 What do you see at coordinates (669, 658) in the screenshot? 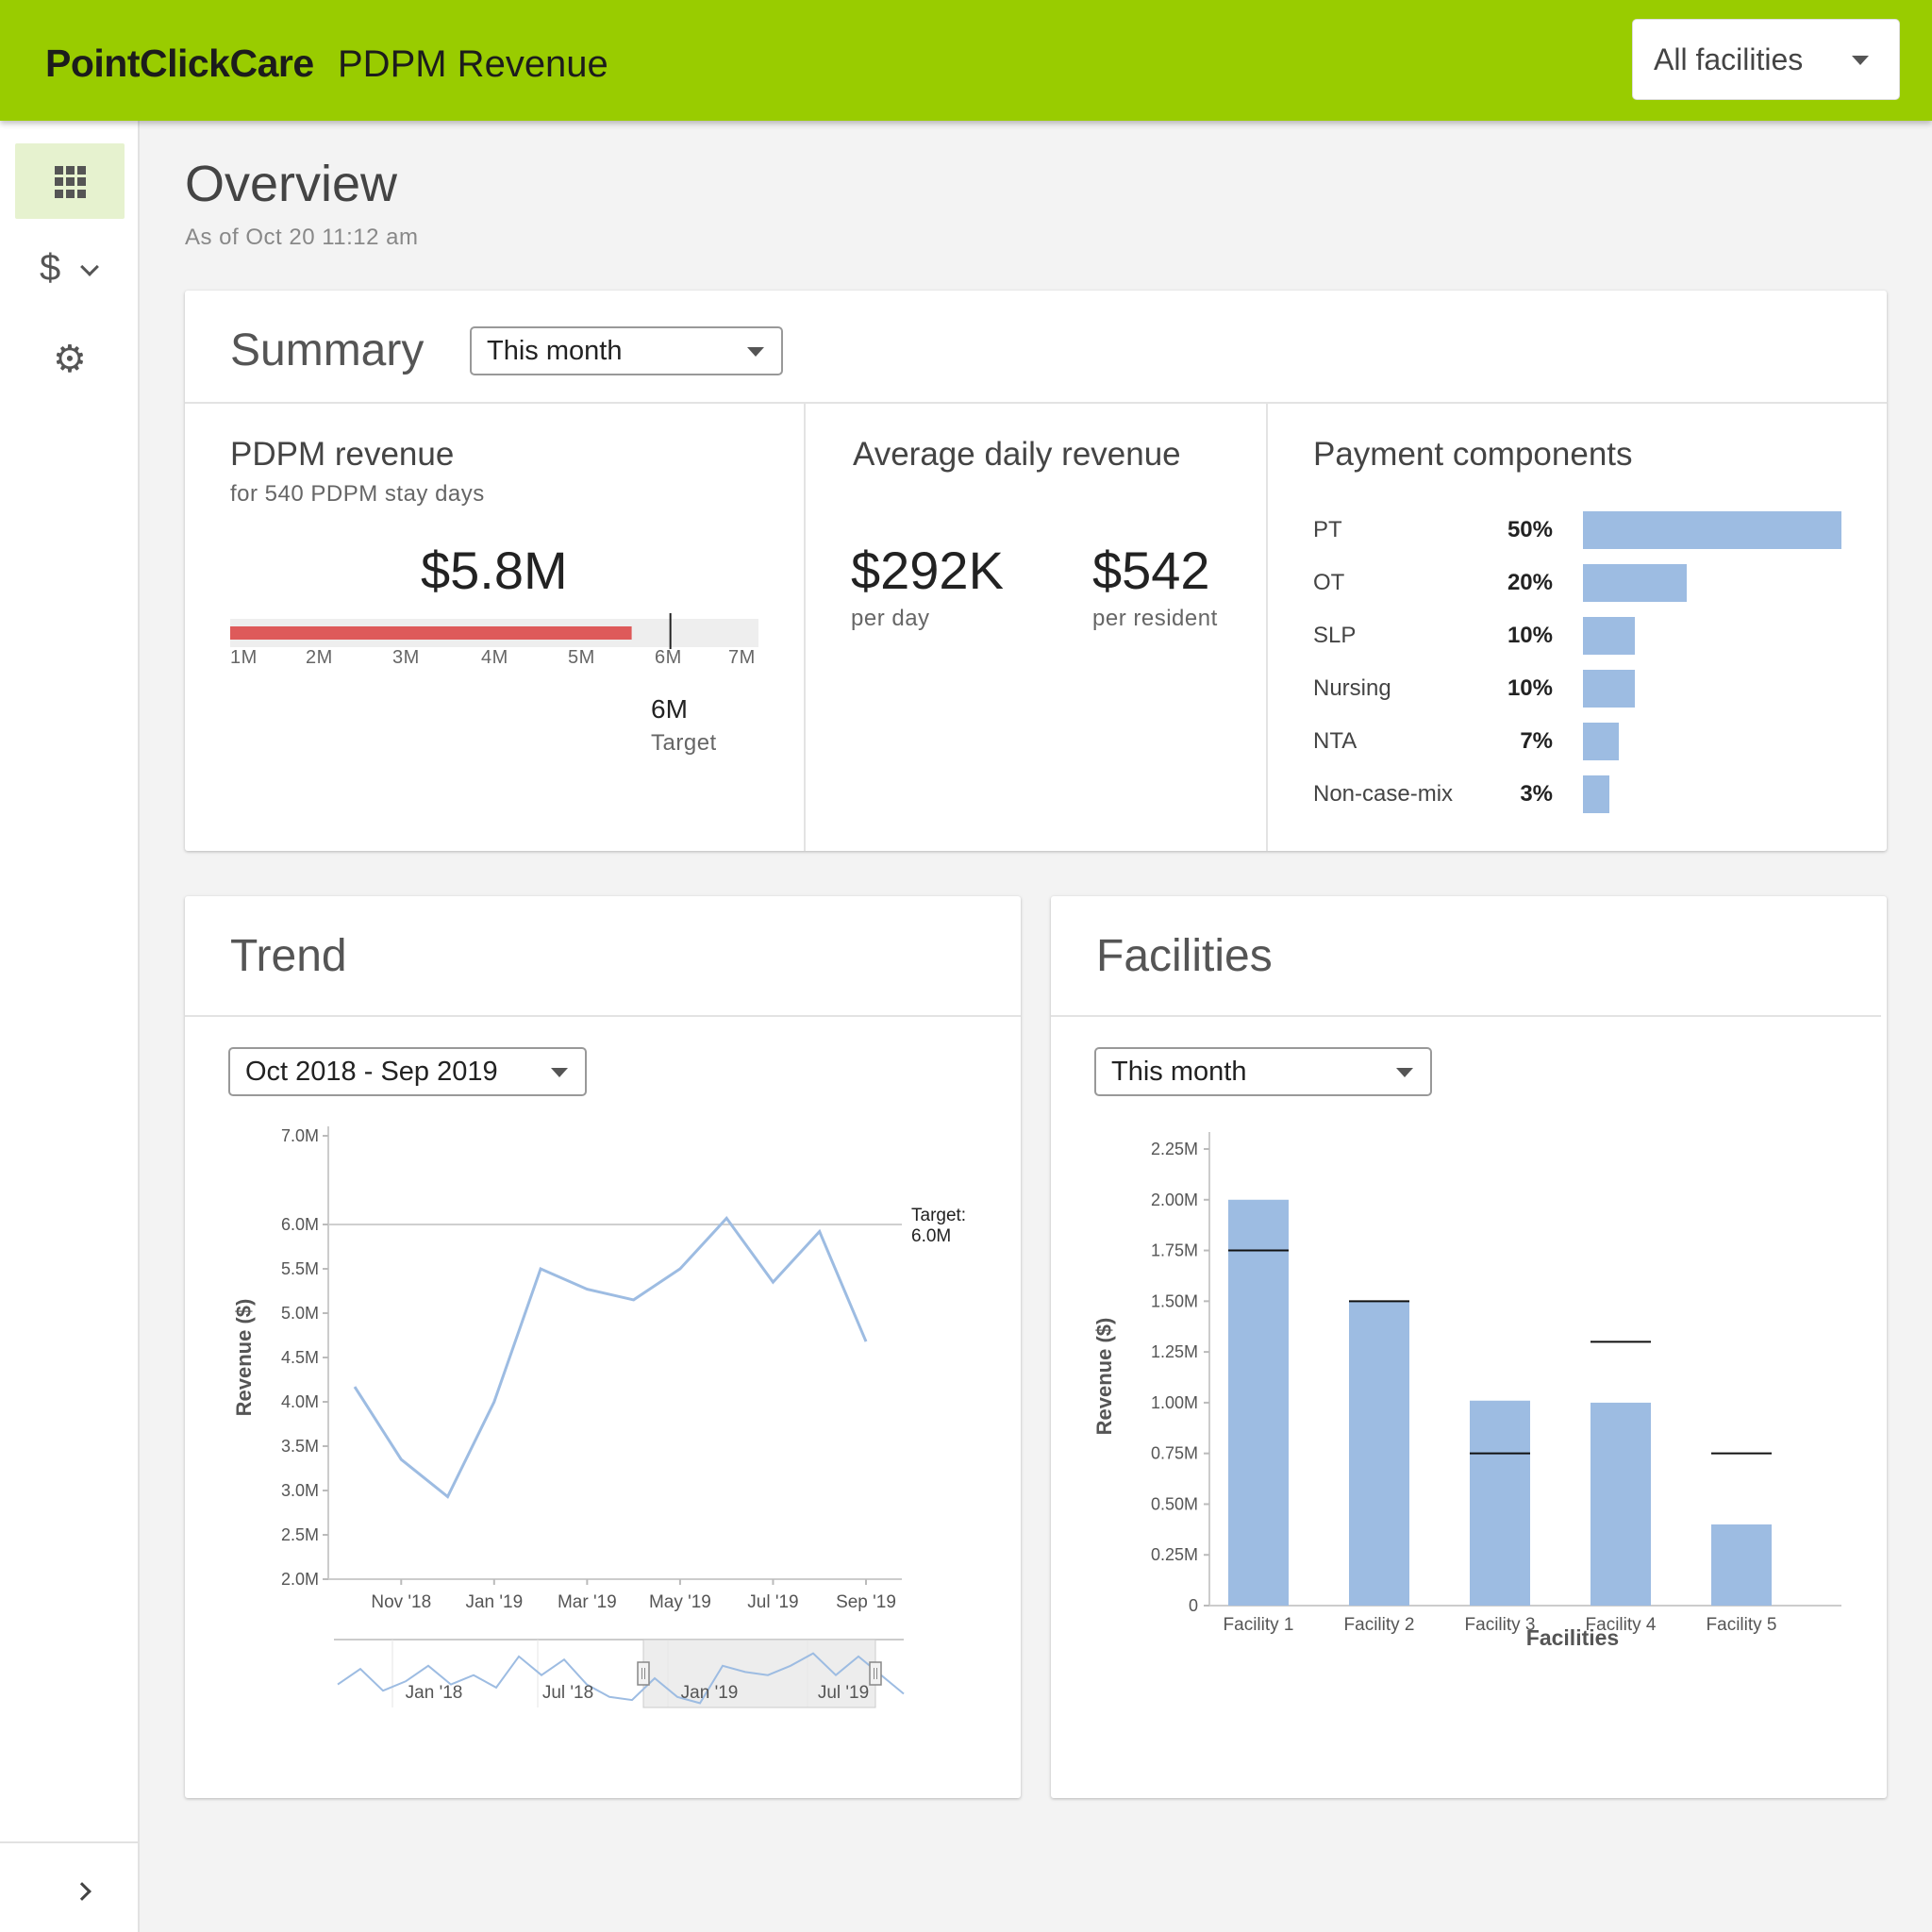
I see `pdpm-axis-tick: 6M` at bounding box center [669, 658].